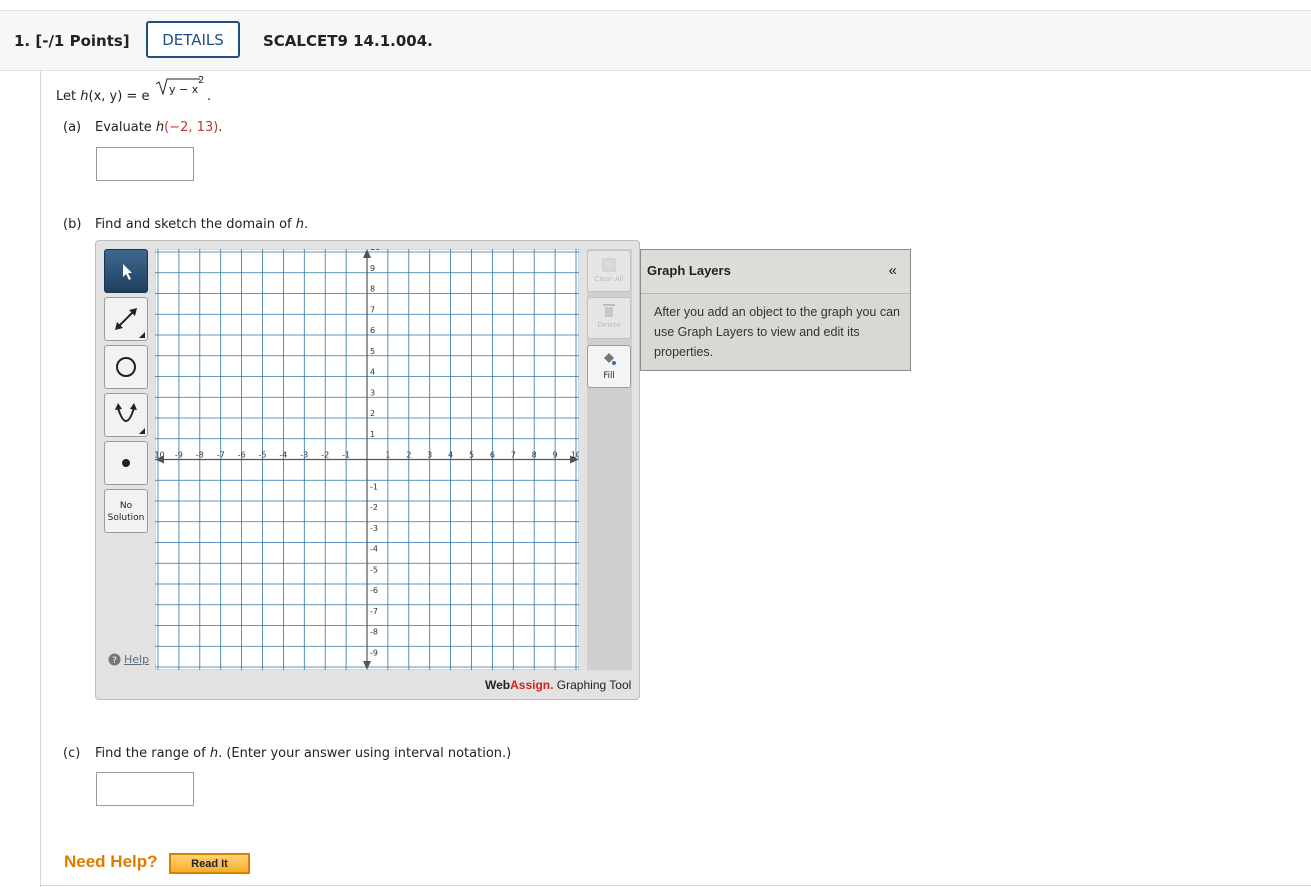 Image resolution: width=1311 pixels, height=887 pixels. What do you see at coordinates (325, 455) in the screenshot?
I see `x-tick-label: -2` at bounding box center [325, 455].